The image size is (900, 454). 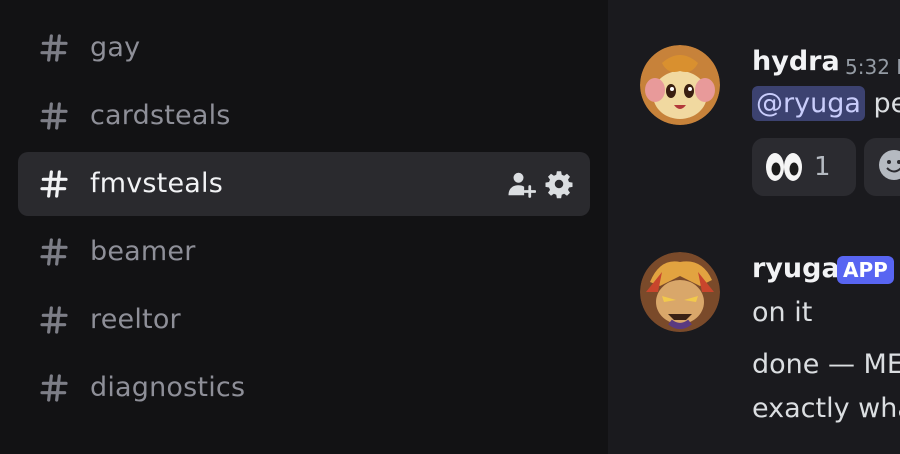 I want to click on message-text: on it, so click(x=782, y=312).